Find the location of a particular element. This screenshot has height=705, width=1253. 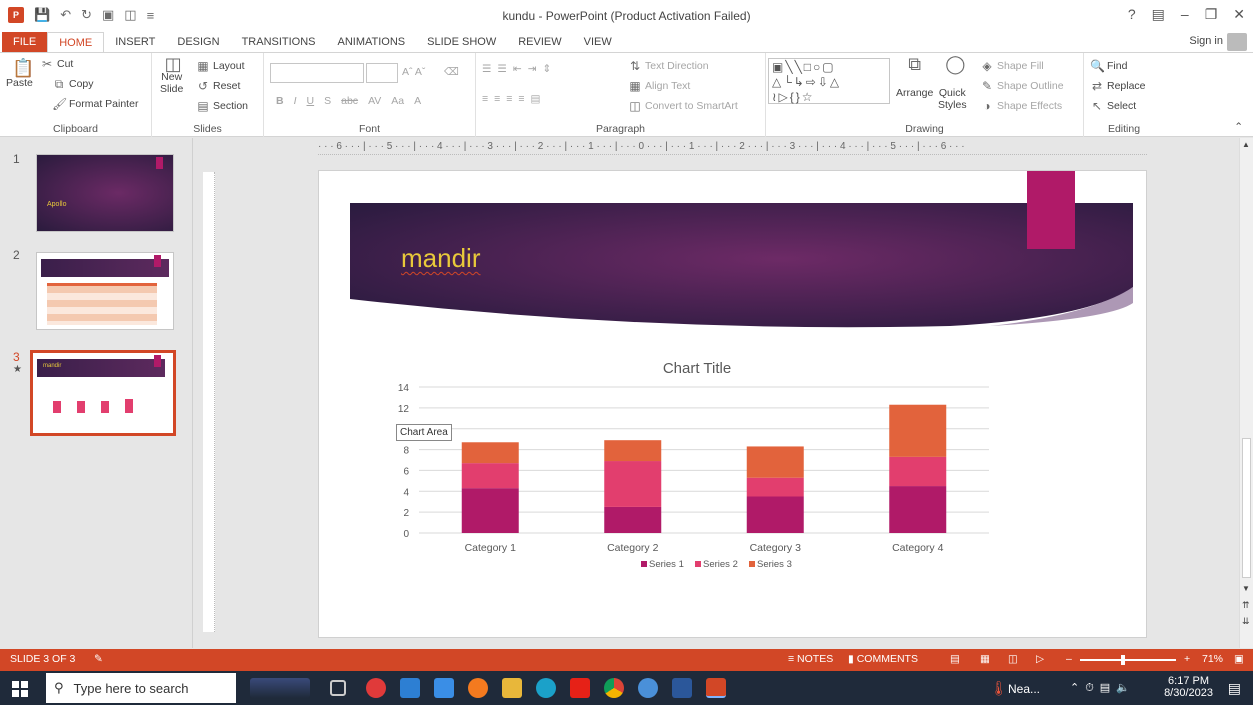

reading-view-icon: ◫ is located at coordinates (1013, 659).